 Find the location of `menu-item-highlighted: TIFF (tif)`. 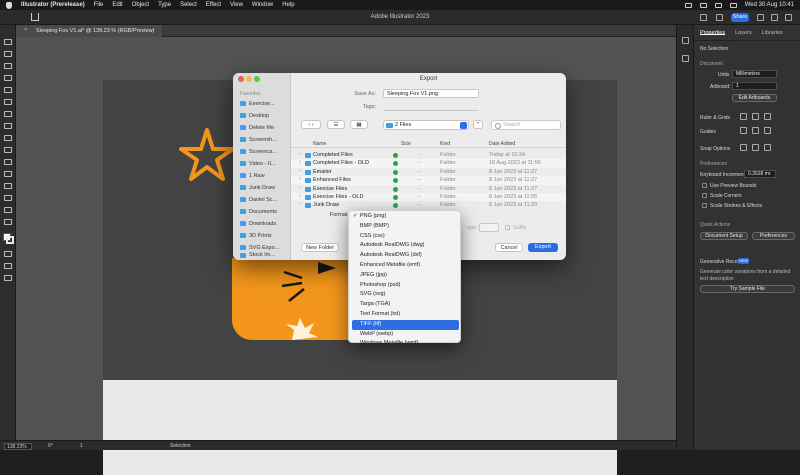

menu-item-highlighted: TIFF (tif) is located at coordinates (405, 324).